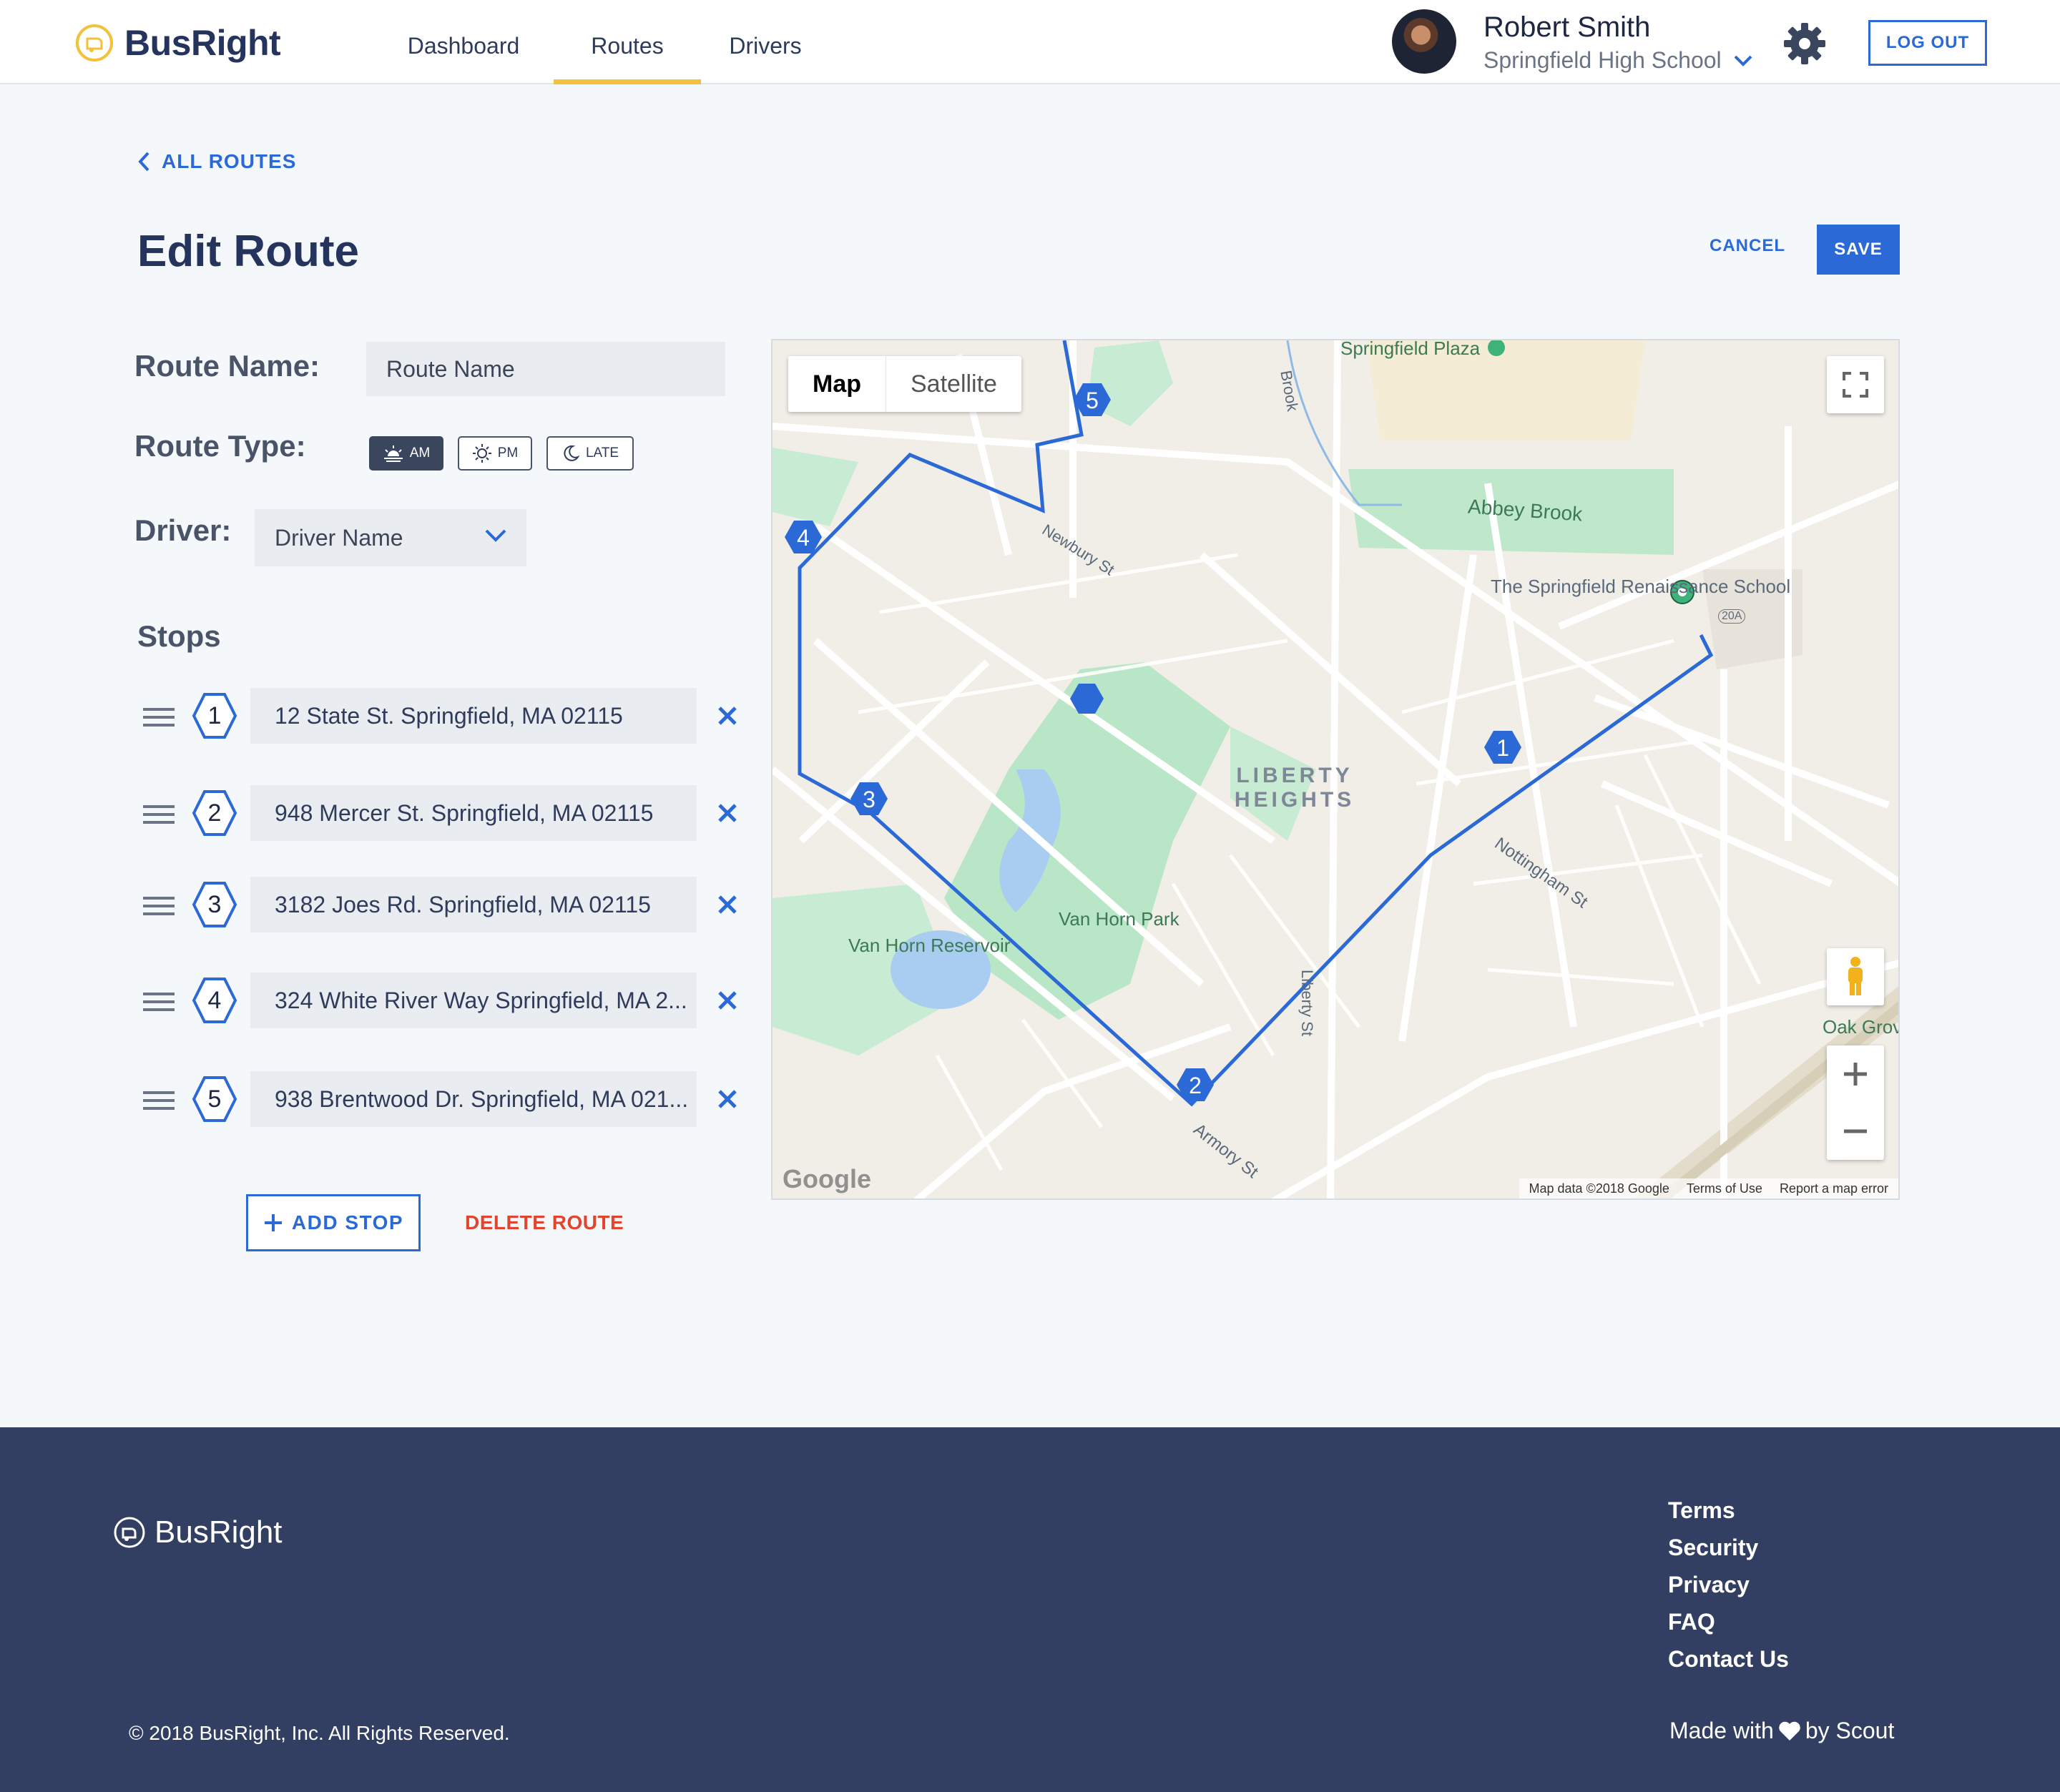 The image size is (2060, 1792). What do you see at coordinates (1092, 400) in the screenshot?
I see `map-pin-5: 5` at bounding box center [1092, 400].